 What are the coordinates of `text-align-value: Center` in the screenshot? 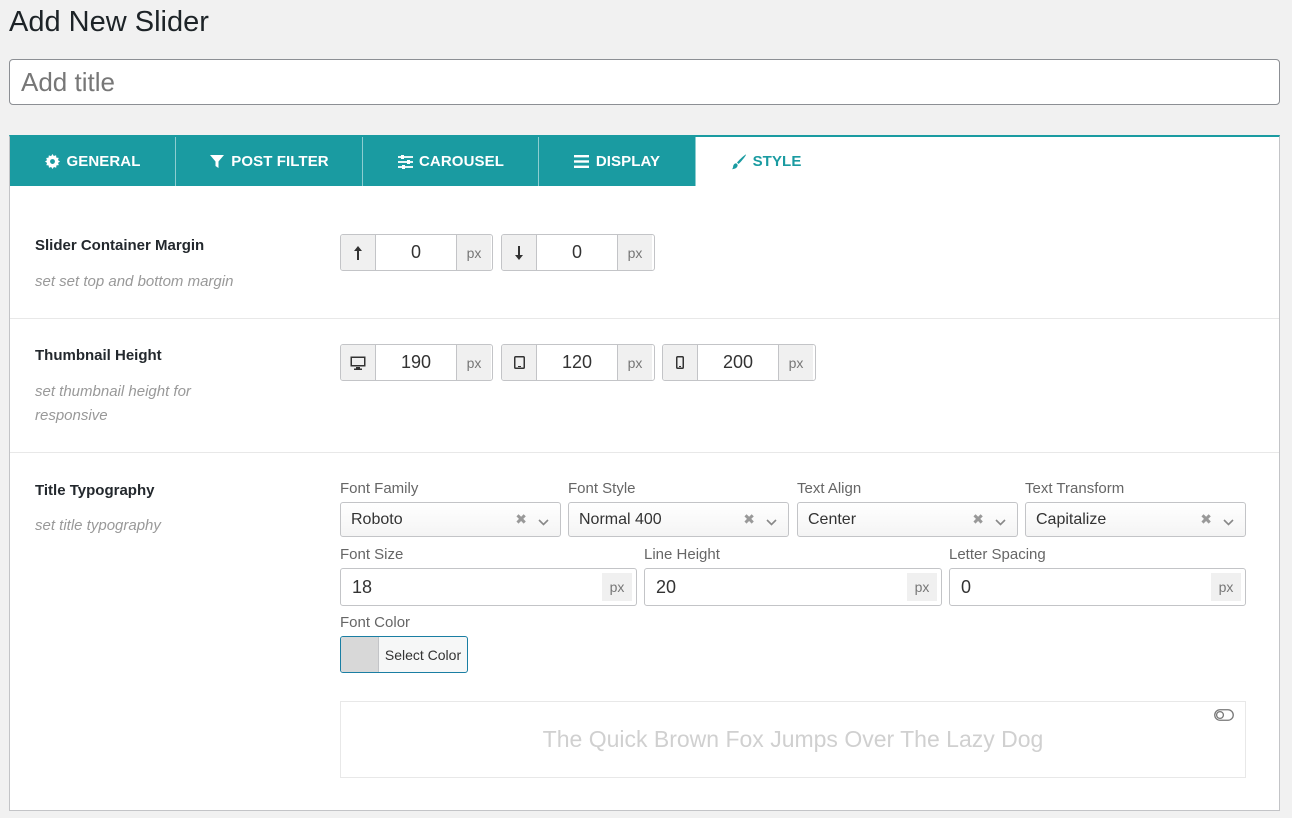 It's located at (832, 519).